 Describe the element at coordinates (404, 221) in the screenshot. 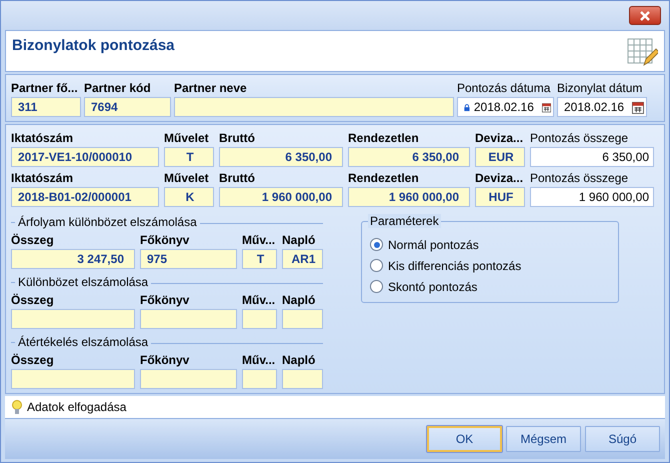

I see `group-title: Paraméterek` at that location.